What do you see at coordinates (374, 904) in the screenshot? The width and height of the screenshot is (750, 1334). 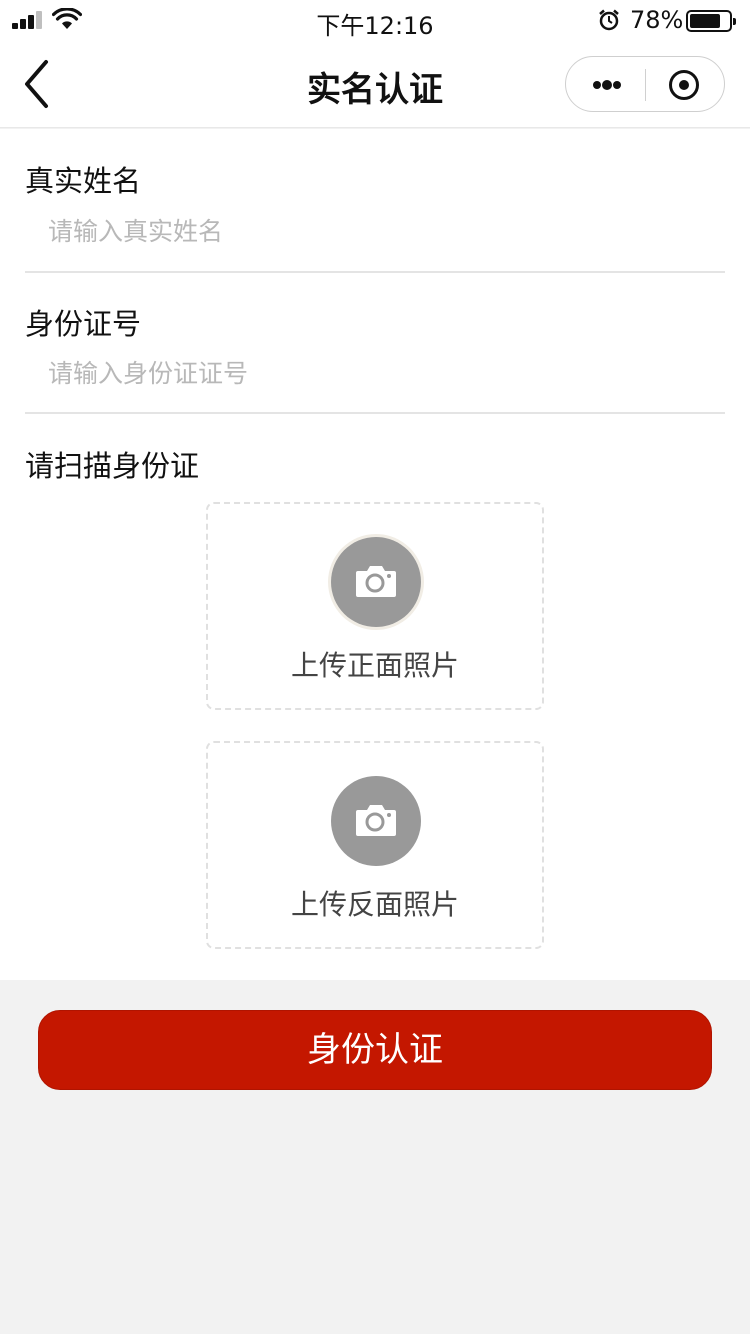 I see `upload-back-label: 上传反面照片` at bounding box center [374, 904].